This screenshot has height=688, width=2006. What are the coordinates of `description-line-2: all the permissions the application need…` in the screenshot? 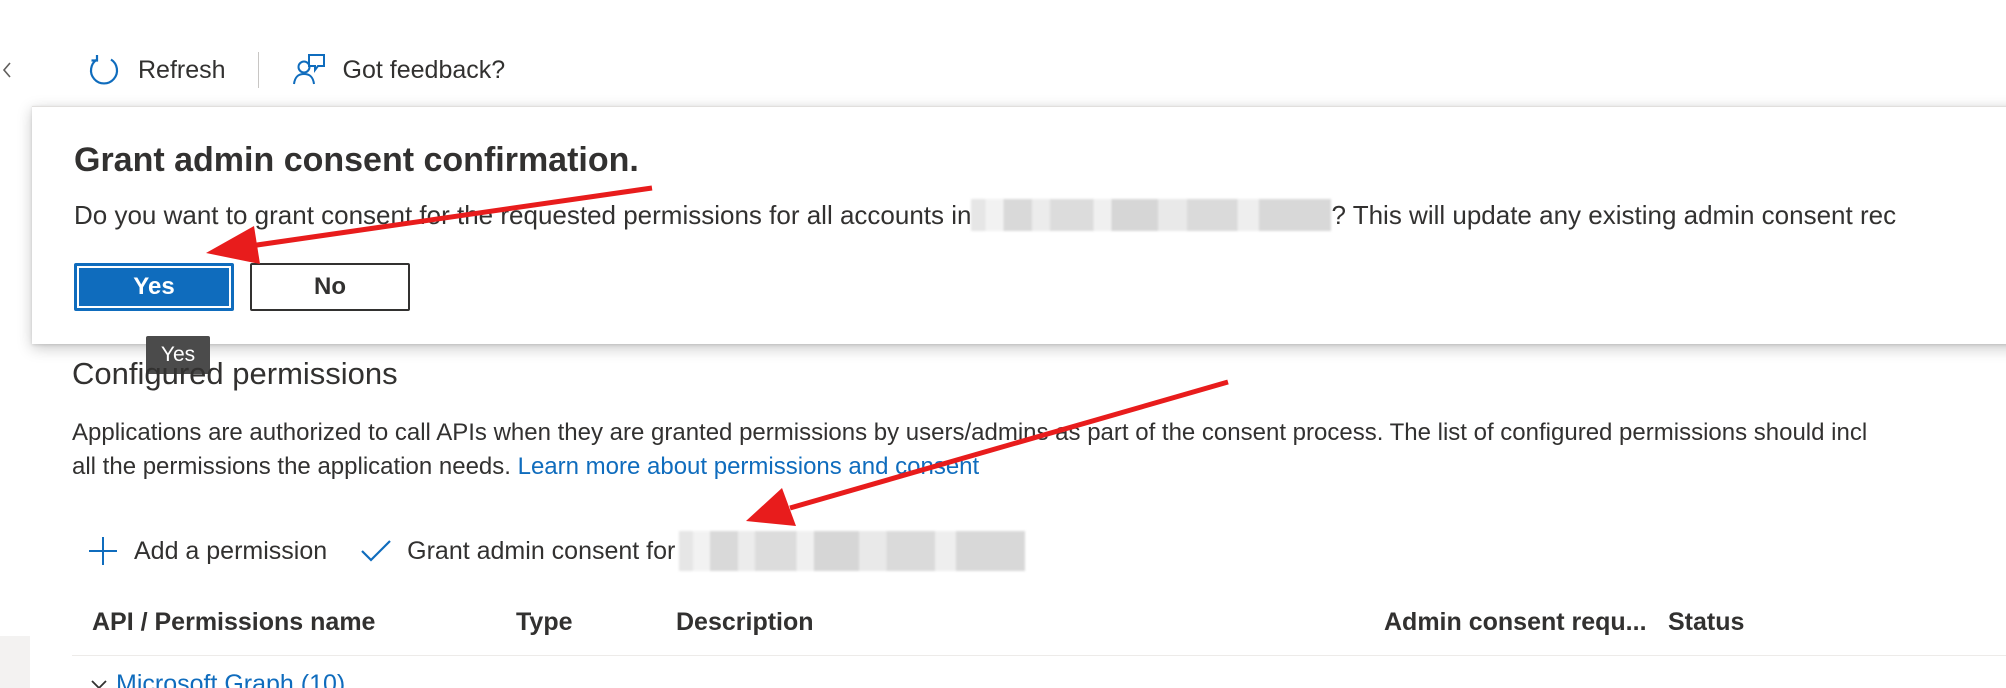 It's located at (1039, 467).